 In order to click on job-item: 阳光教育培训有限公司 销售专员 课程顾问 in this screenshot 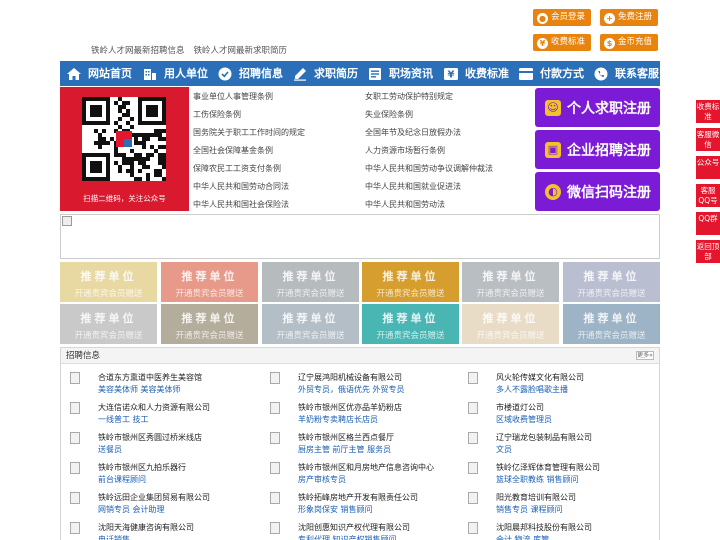, I will do `click(560, 504)`.